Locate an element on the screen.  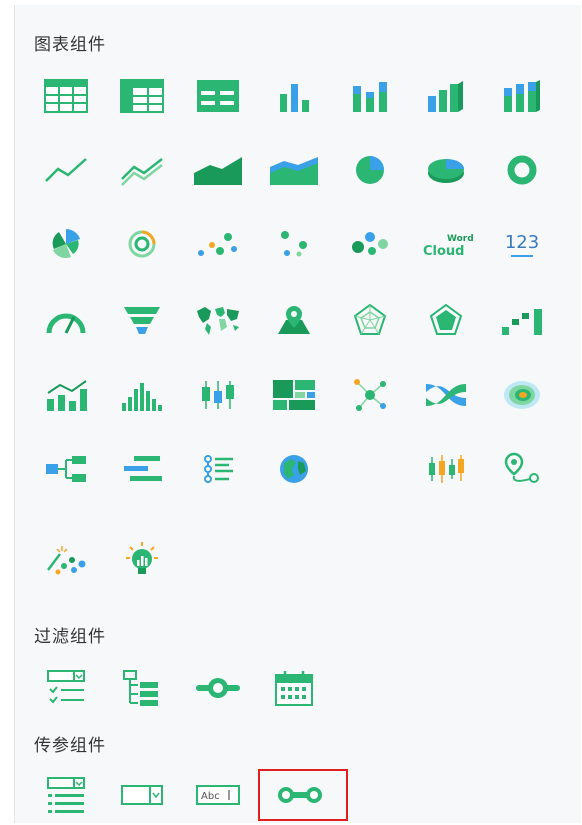
multi-line-chart-icon is located at coordinates (142, 170).